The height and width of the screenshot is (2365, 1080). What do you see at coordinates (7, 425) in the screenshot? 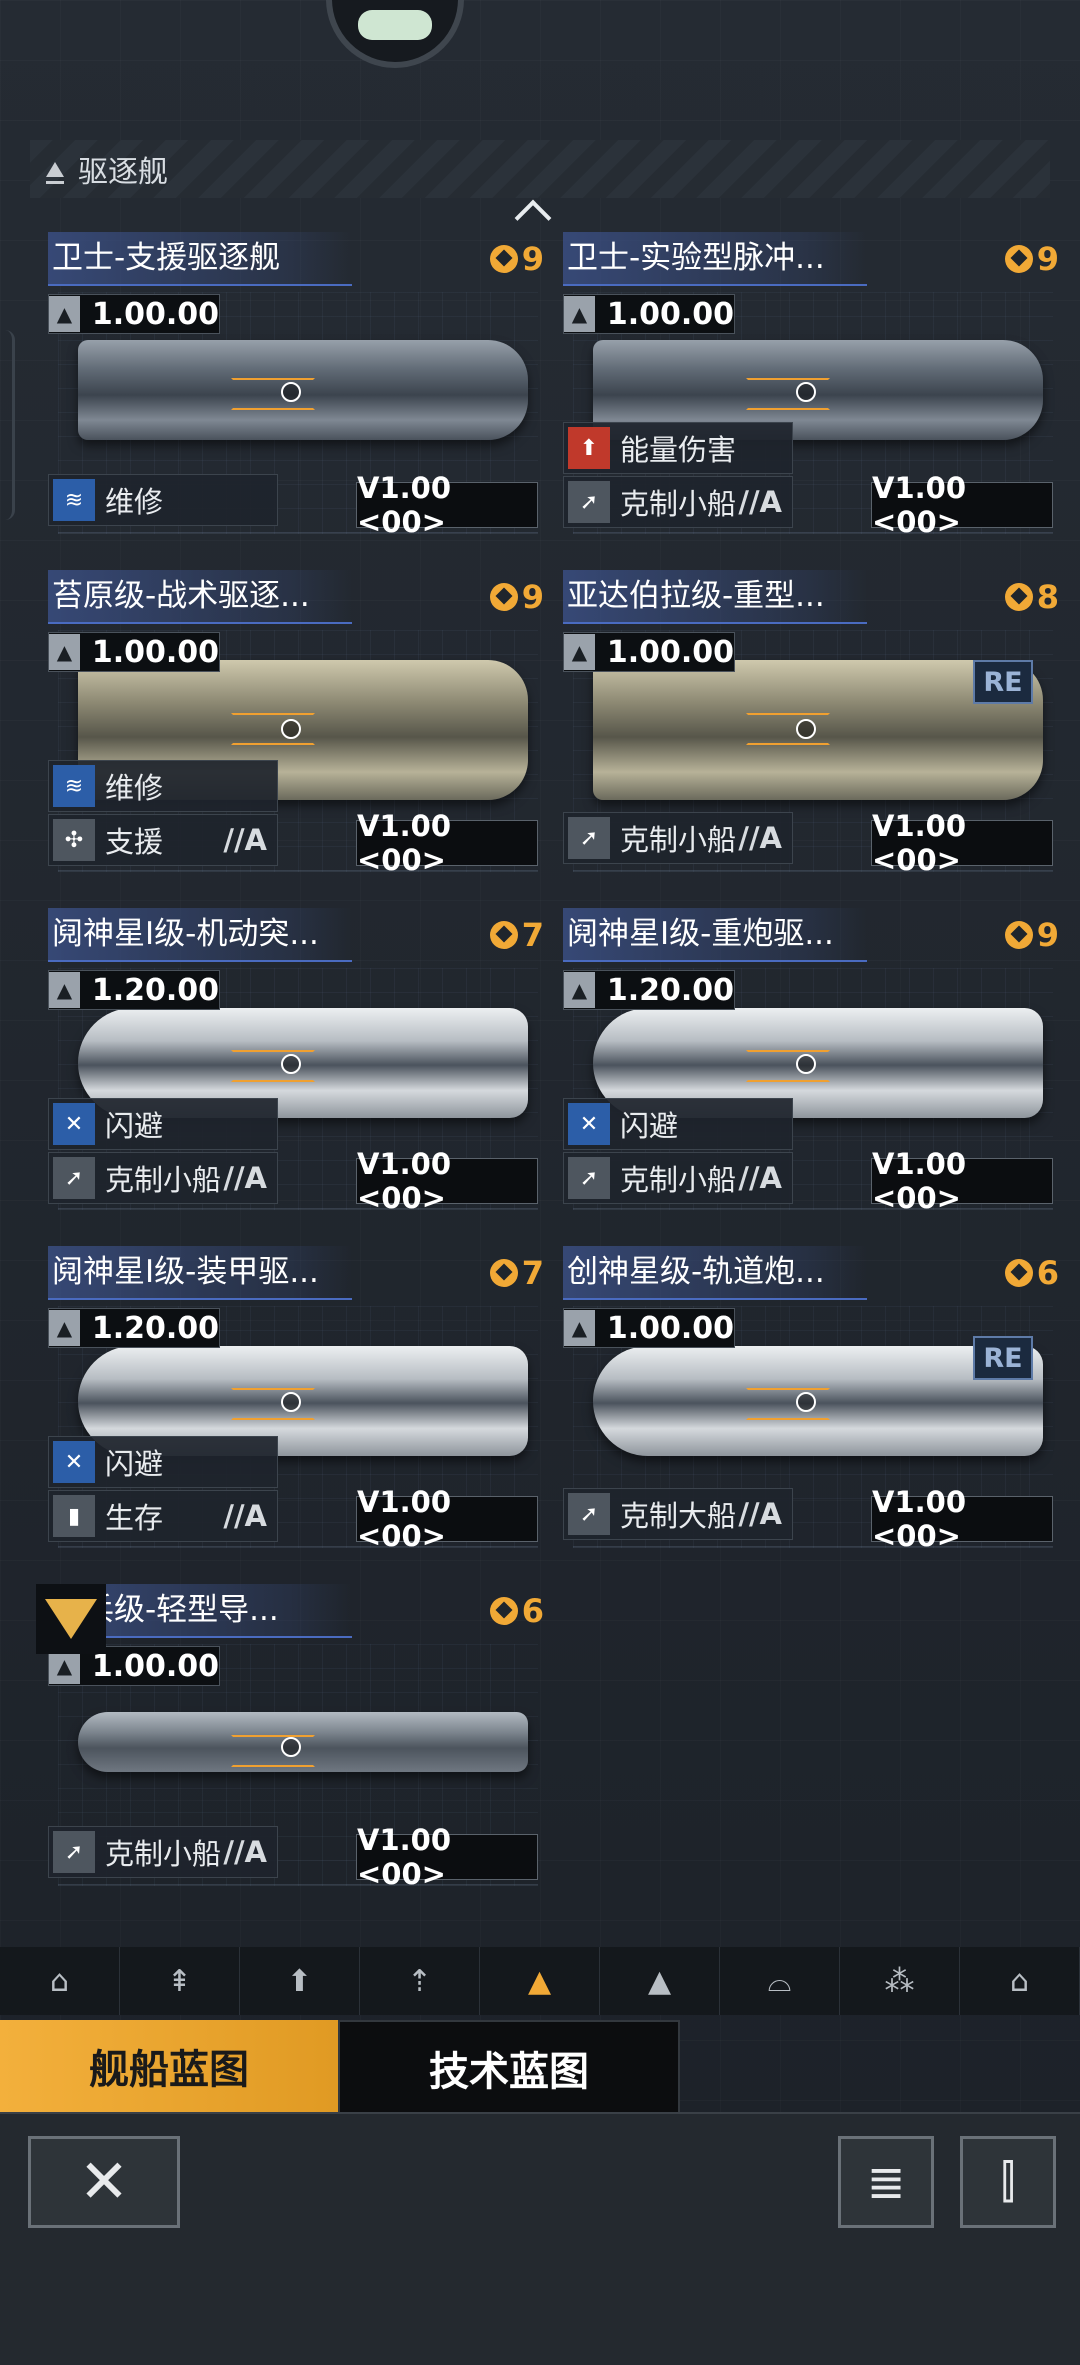
I see `side-handle` at bounding box center [7, 425].